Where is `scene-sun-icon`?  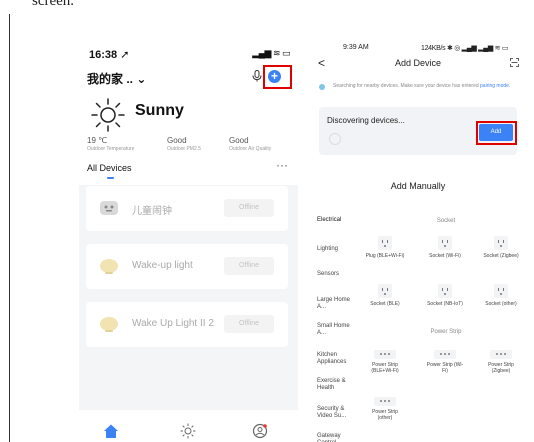 scene-sun-icon is located at coordinates (188, 431).